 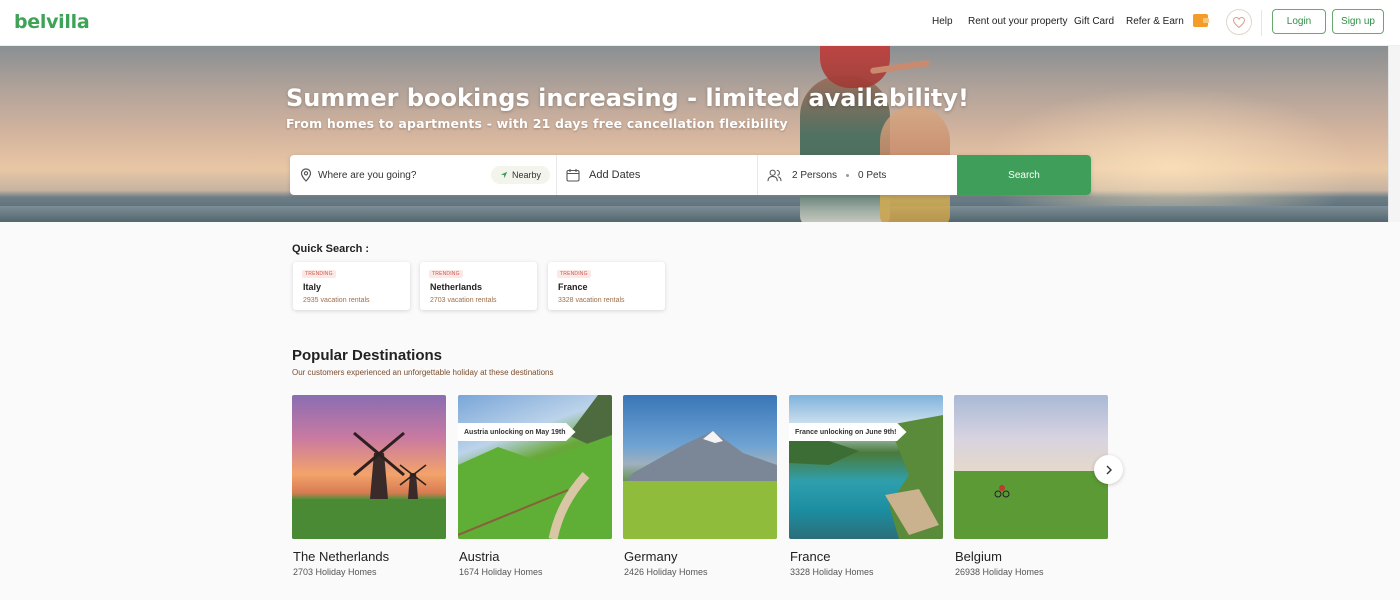 What do you see at coordinates (1261, 23) in the screenshot?
I see `header-divider` at bounding box center [1261, 23].